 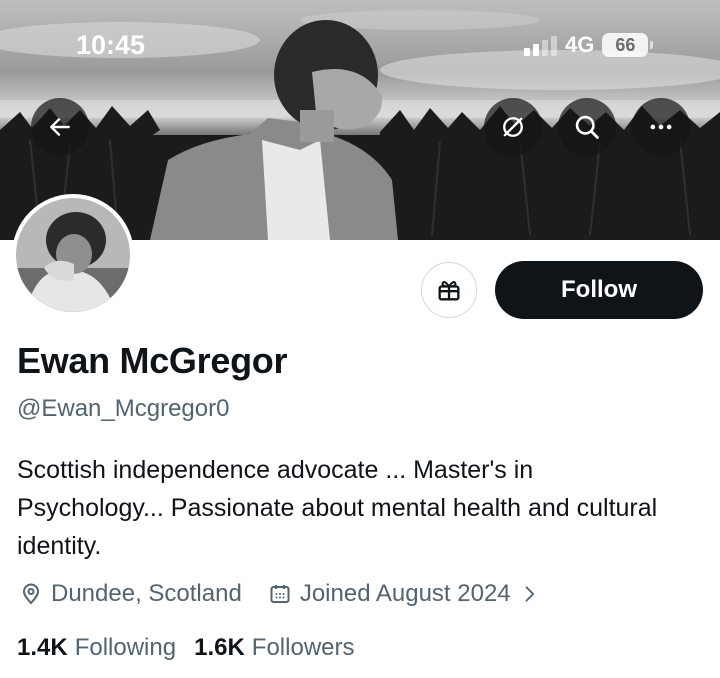 I want to click on location-item: Dundee, Scotland, so click(x=130, y=594).